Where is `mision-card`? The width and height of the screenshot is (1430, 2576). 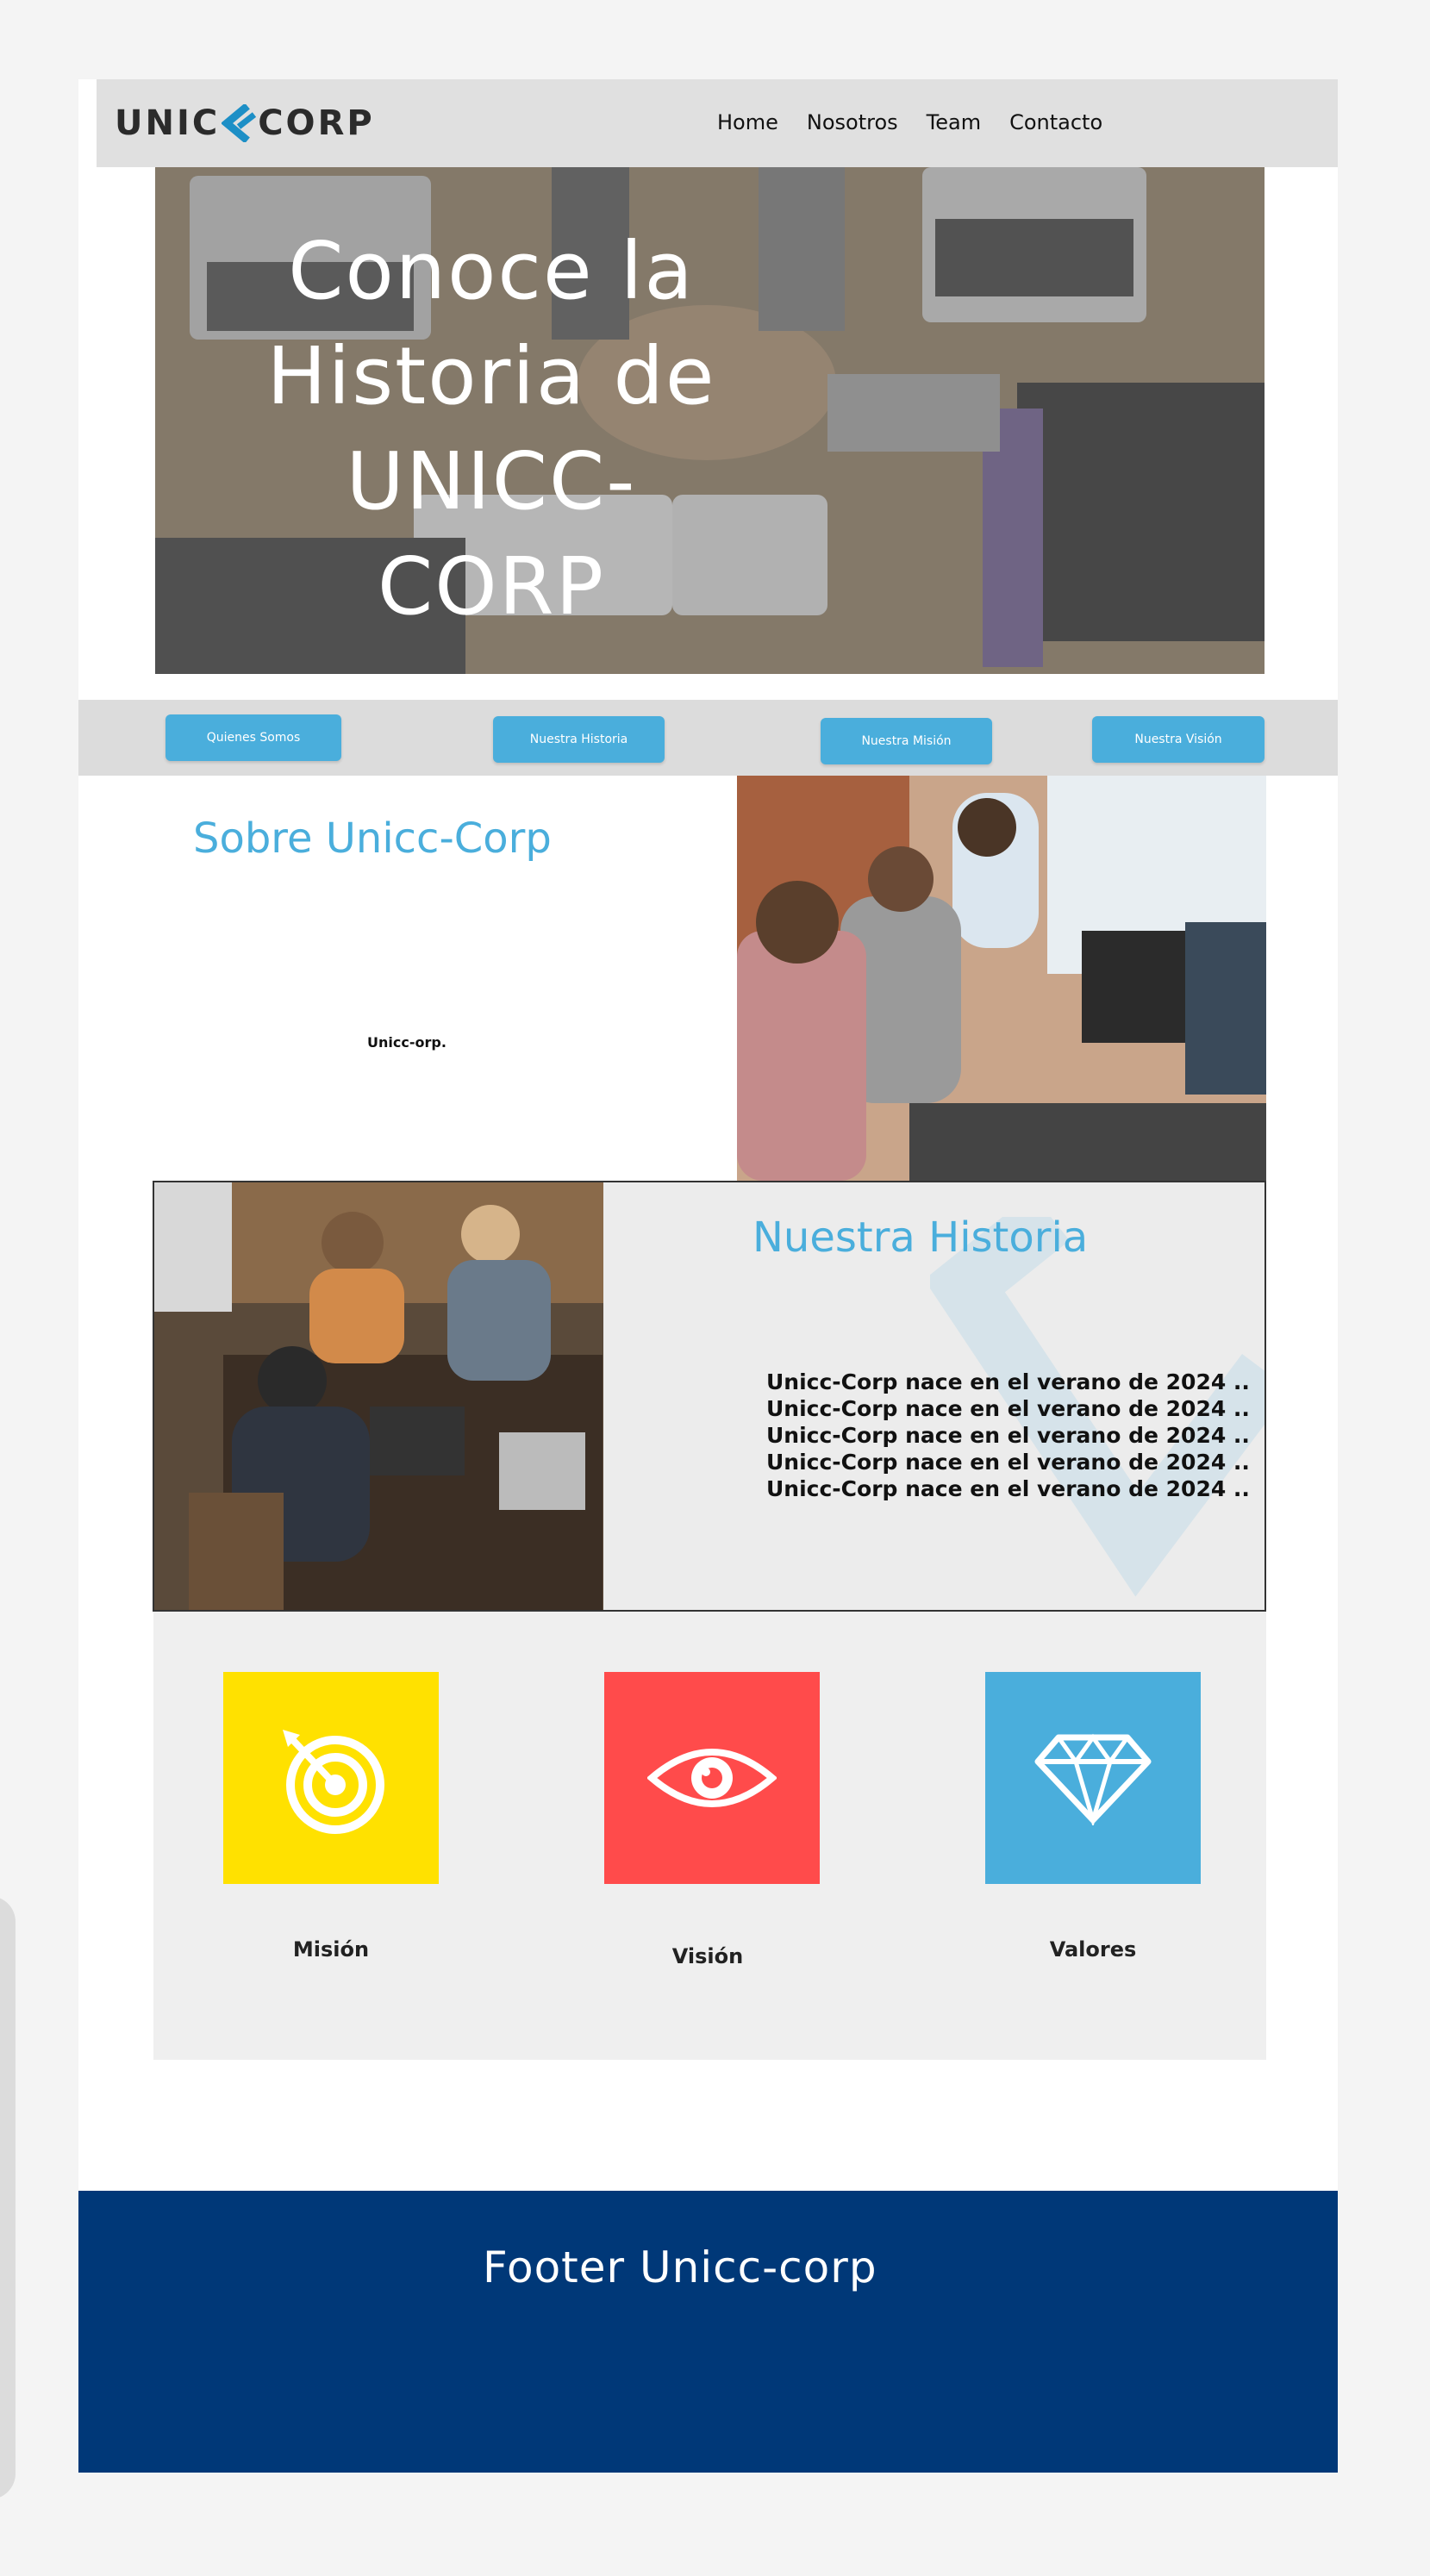 mision-card is located at coordinates (331, 1778).